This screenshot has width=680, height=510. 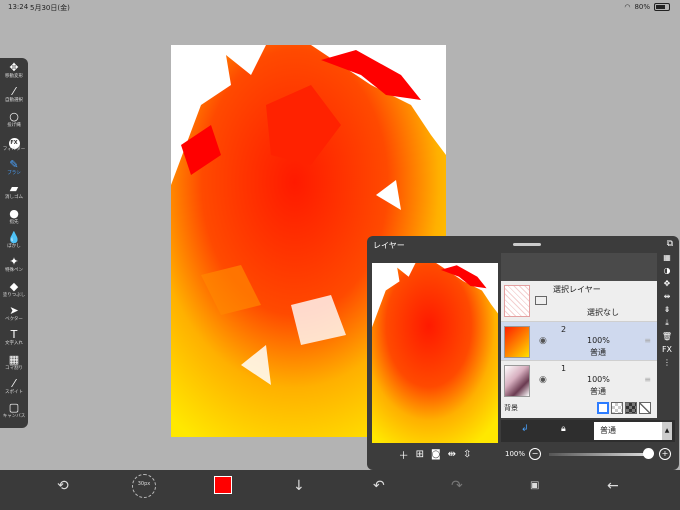 What do you see at coordinates (598, 340) in the screenshot?
I see `layer-opacity: 100%` at bounding box center [598, 340].